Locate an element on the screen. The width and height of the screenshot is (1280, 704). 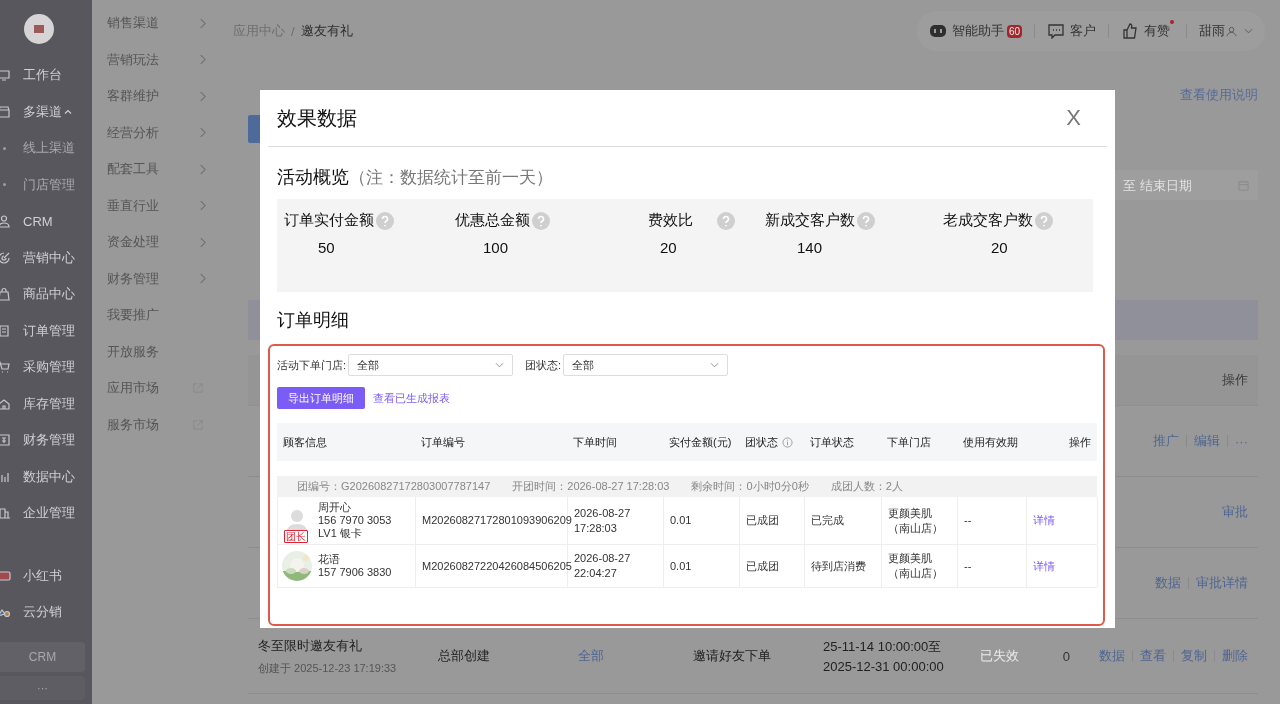
user-icon is located at coordinates (1231, 31).